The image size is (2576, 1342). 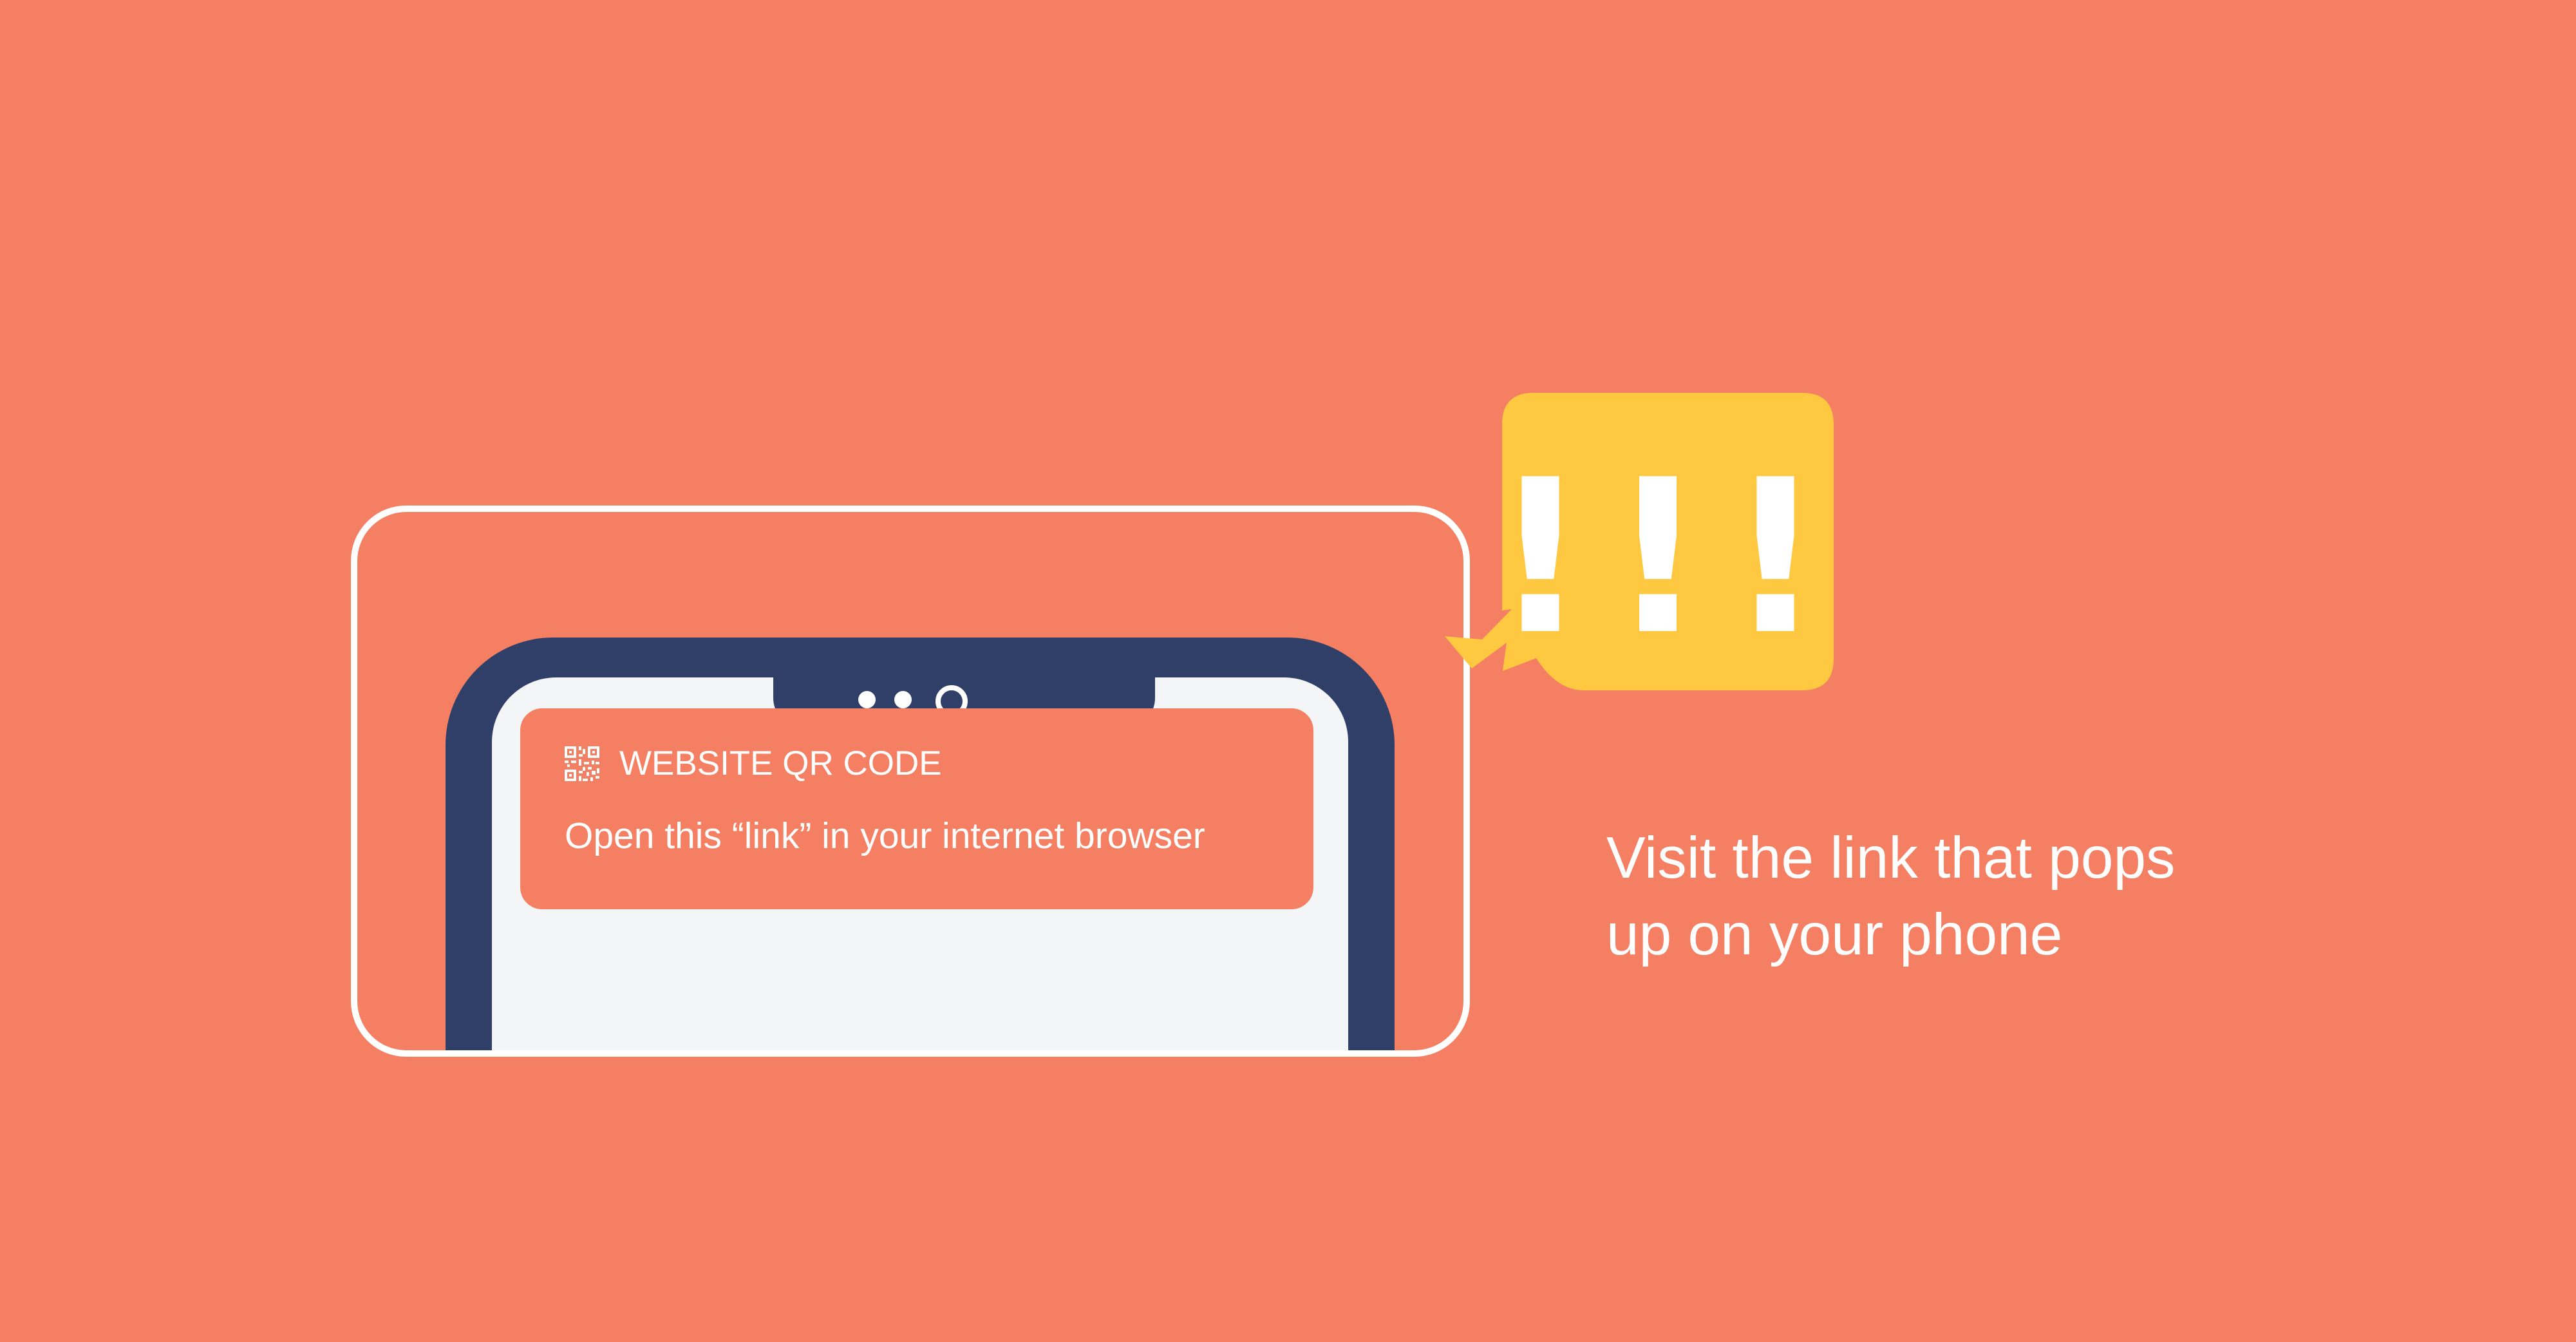 I want to click on notification-app-name: WEBSITE QR CODE, so click(x=780, y=763).